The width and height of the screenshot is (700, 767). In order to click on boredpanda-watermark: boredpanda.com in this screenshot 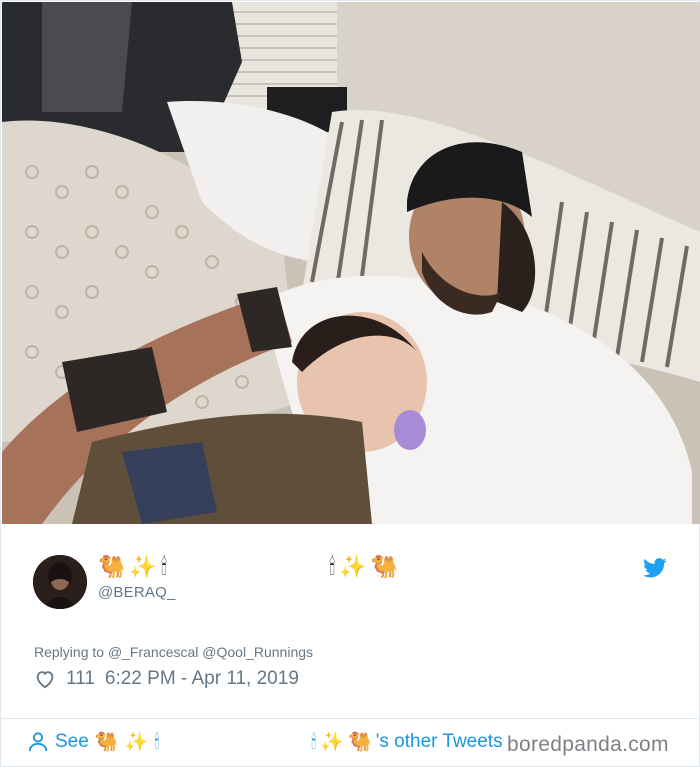, I will do `click(588, 744)`.